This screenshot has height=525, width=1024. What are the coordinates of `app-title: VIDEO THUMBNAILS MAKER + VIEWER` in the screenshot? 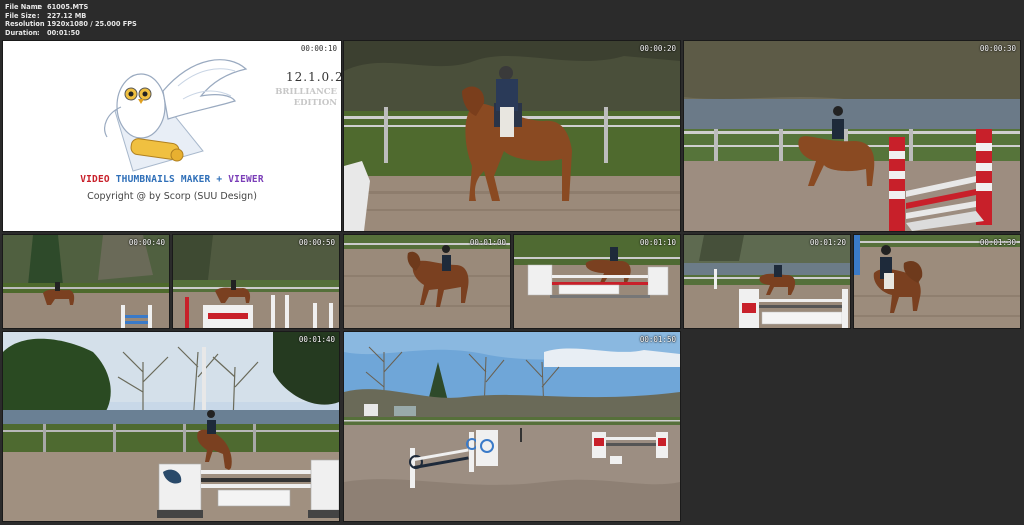 It's located at (172, 179).